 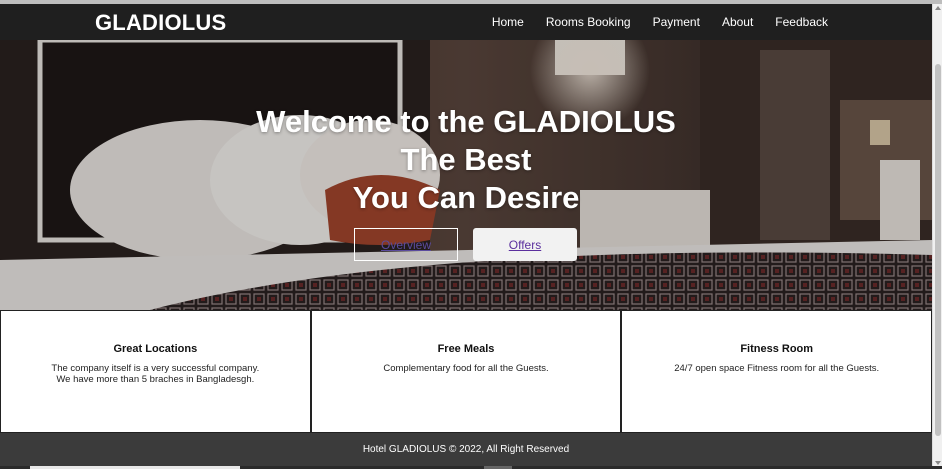 What do you see at coordinates (406, 244) in the screenshot?
I see `overview-button: Overview` at bounding box center [406, 244].